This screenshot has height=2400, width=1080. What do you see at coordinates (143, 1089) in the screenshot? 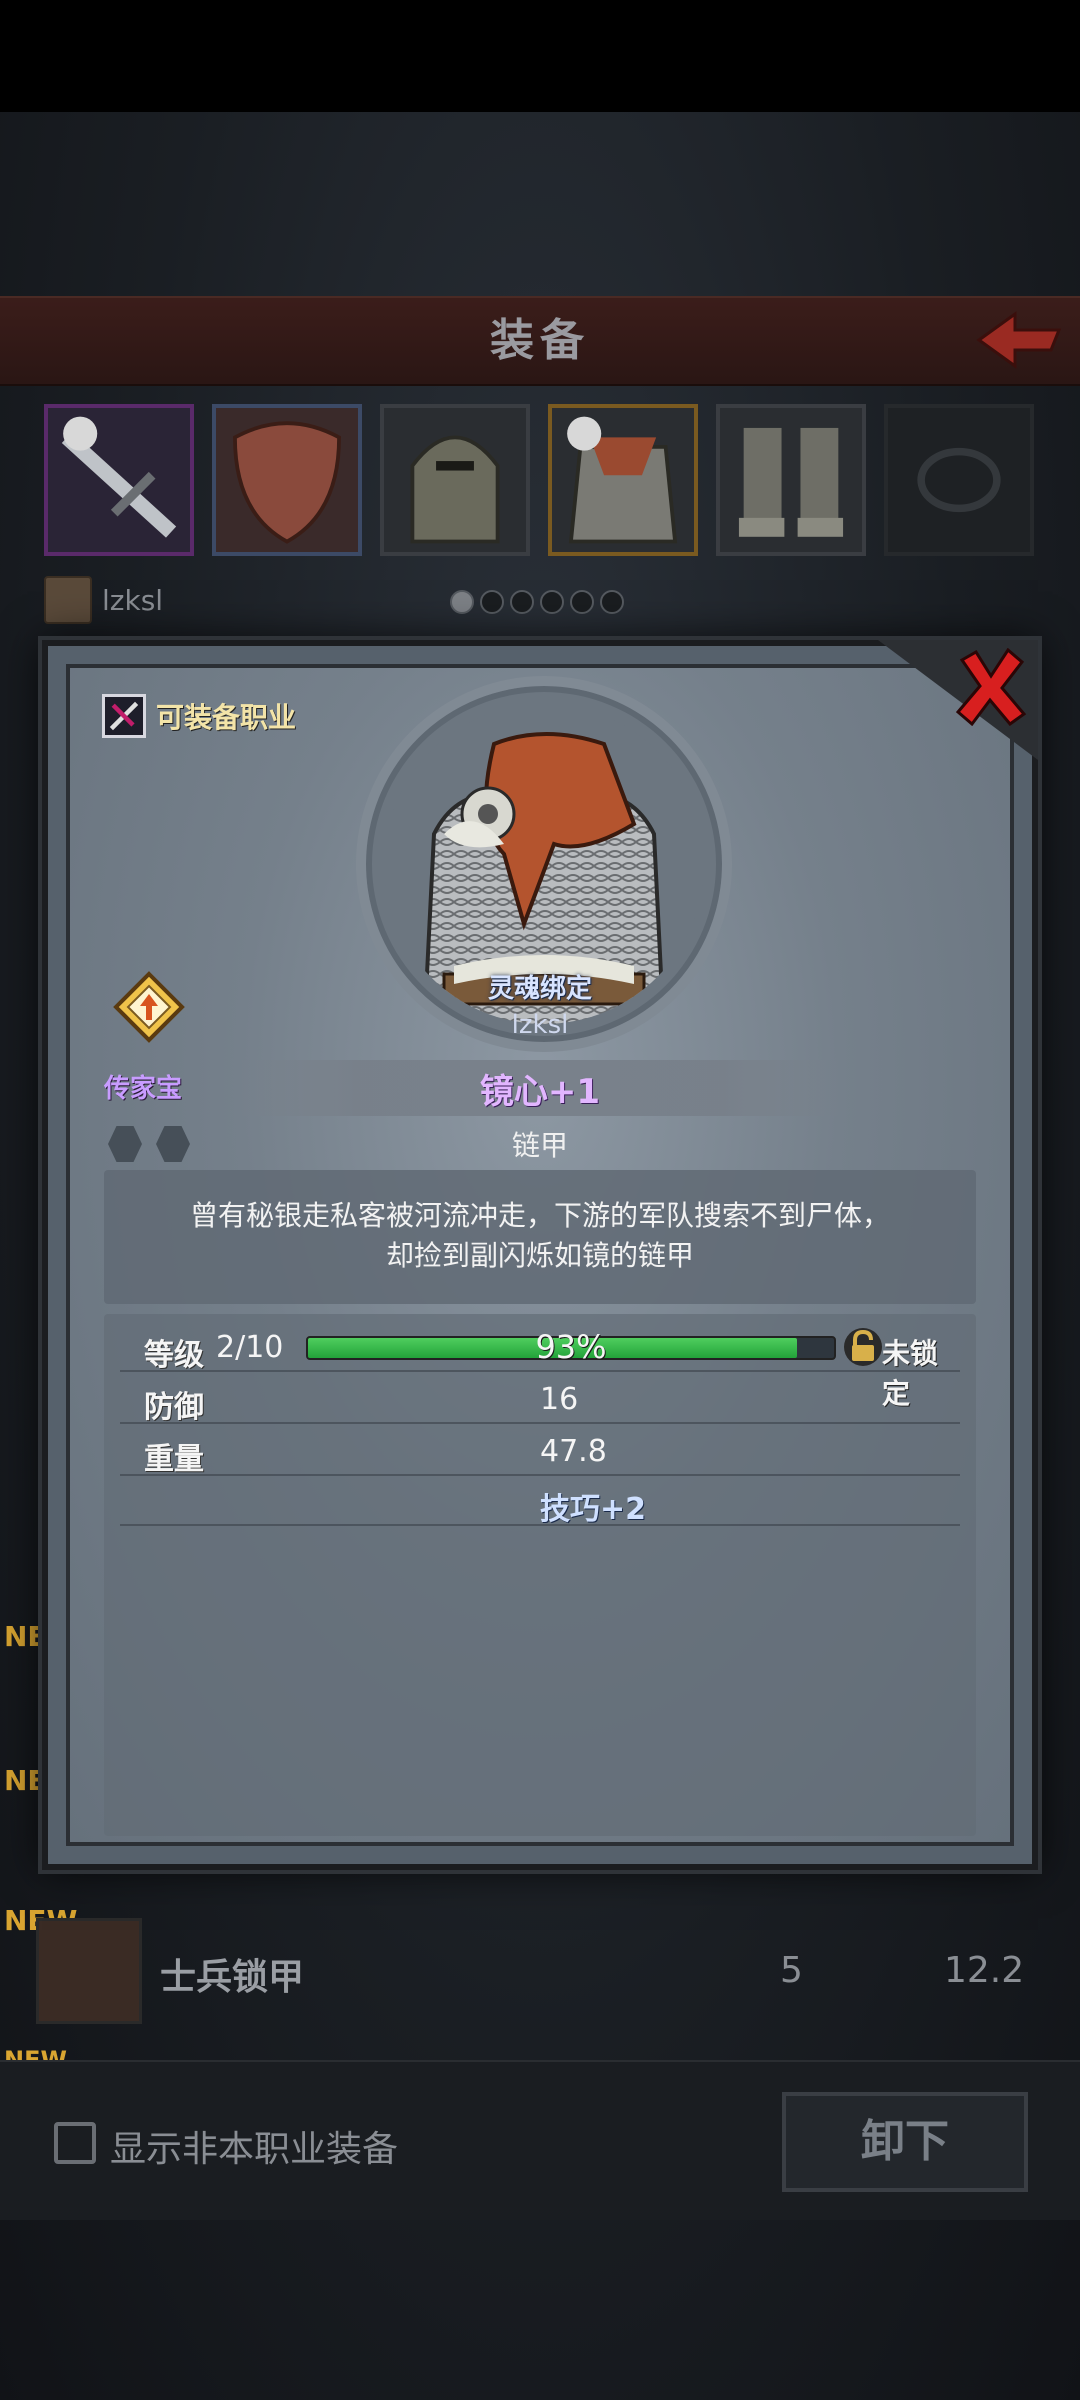
I see `heirloom-label: 传家宝` at bounding box center [143, 1089].